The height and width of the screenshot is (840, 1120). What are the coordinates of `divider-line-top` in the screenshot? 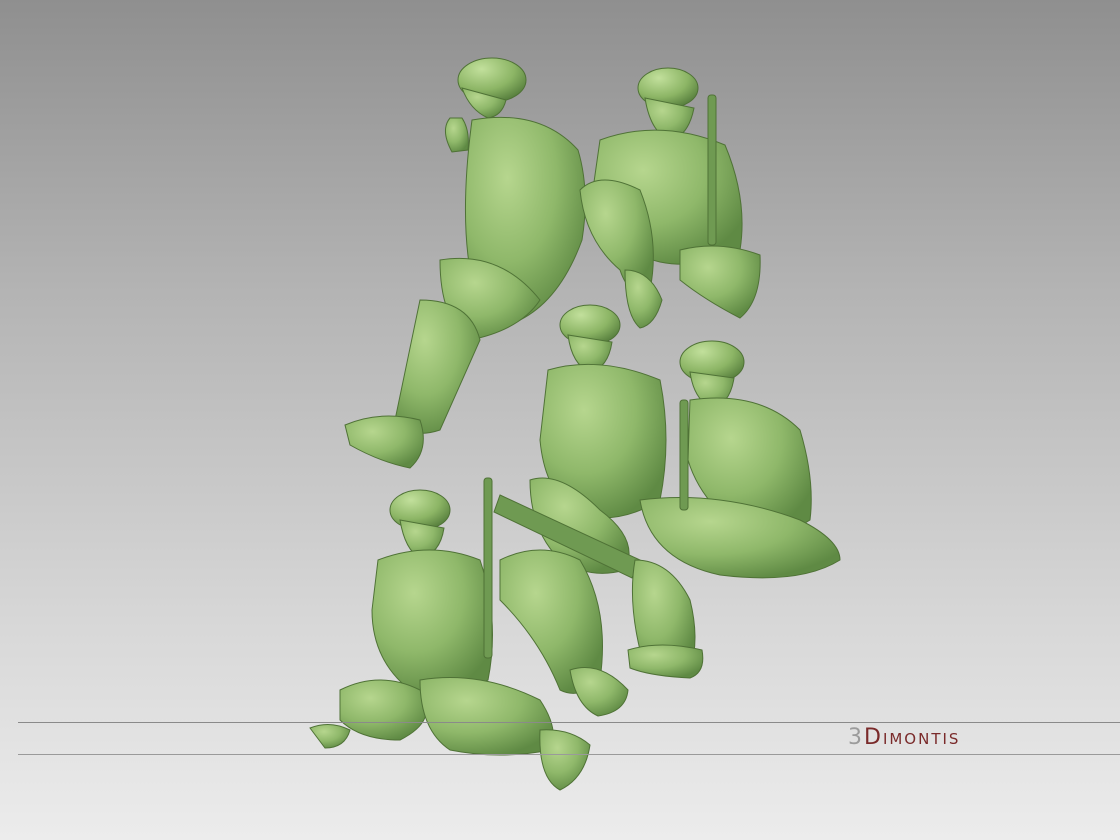 It's located at (569, 722).